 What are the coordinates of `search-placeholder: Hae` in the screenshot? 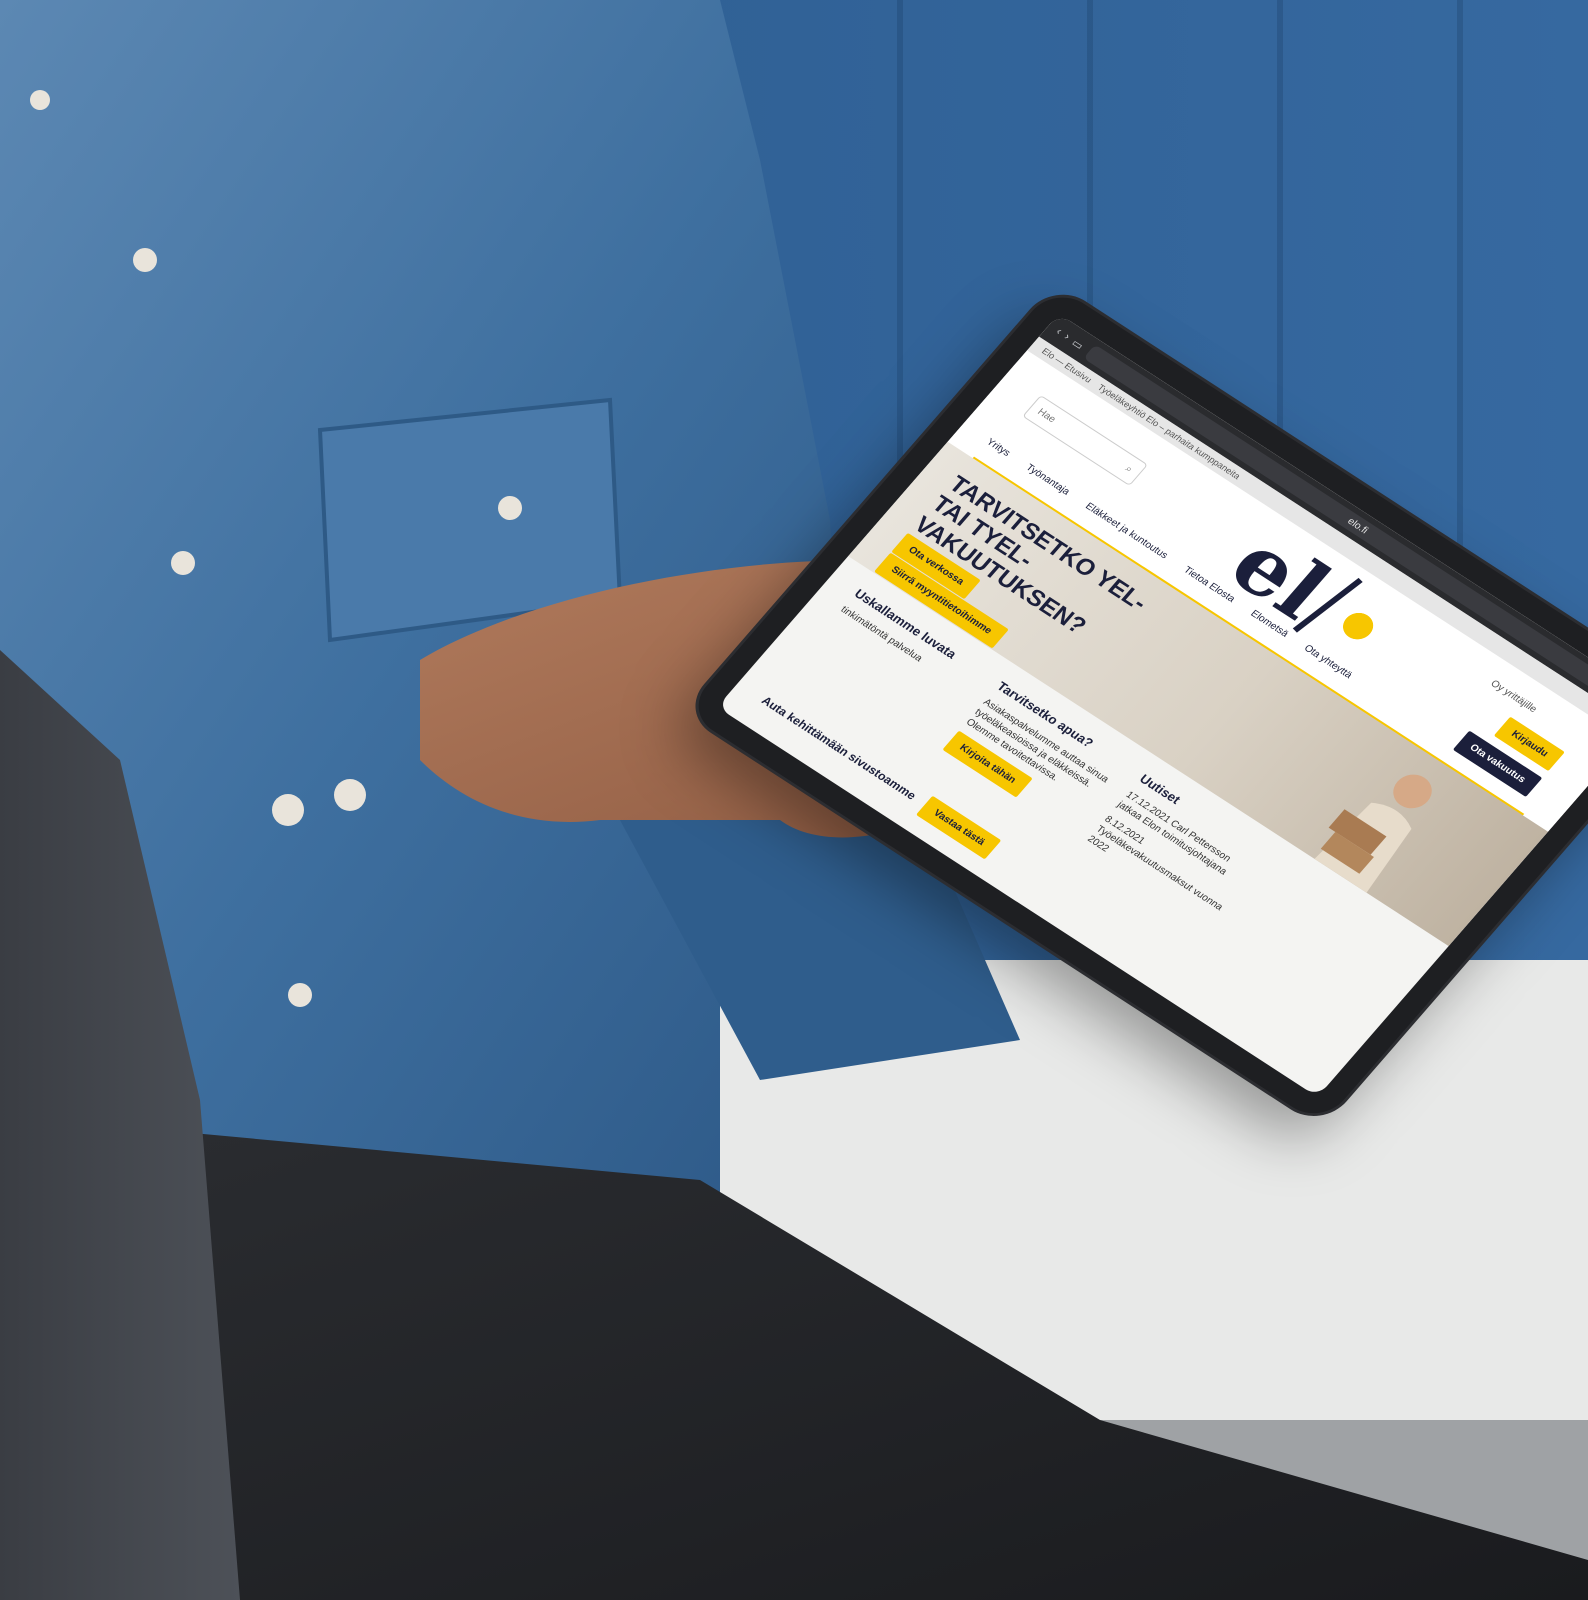 It's located at (1047, 415).